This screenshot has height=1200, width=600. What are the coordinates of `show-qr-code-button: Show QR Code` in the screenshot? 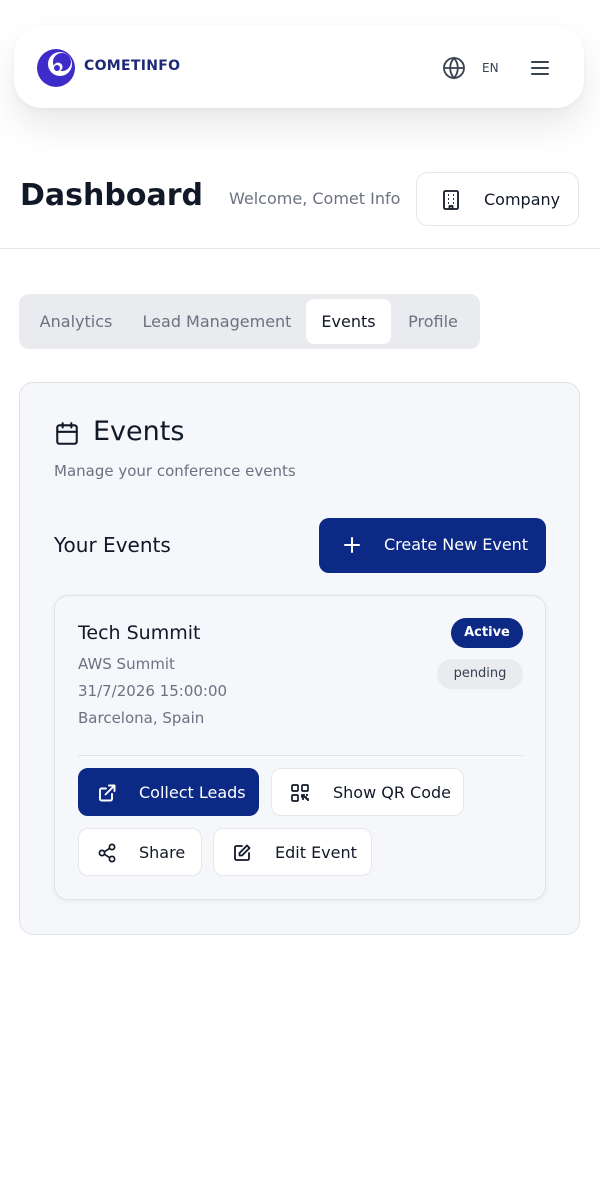 It's located at (367, 792).